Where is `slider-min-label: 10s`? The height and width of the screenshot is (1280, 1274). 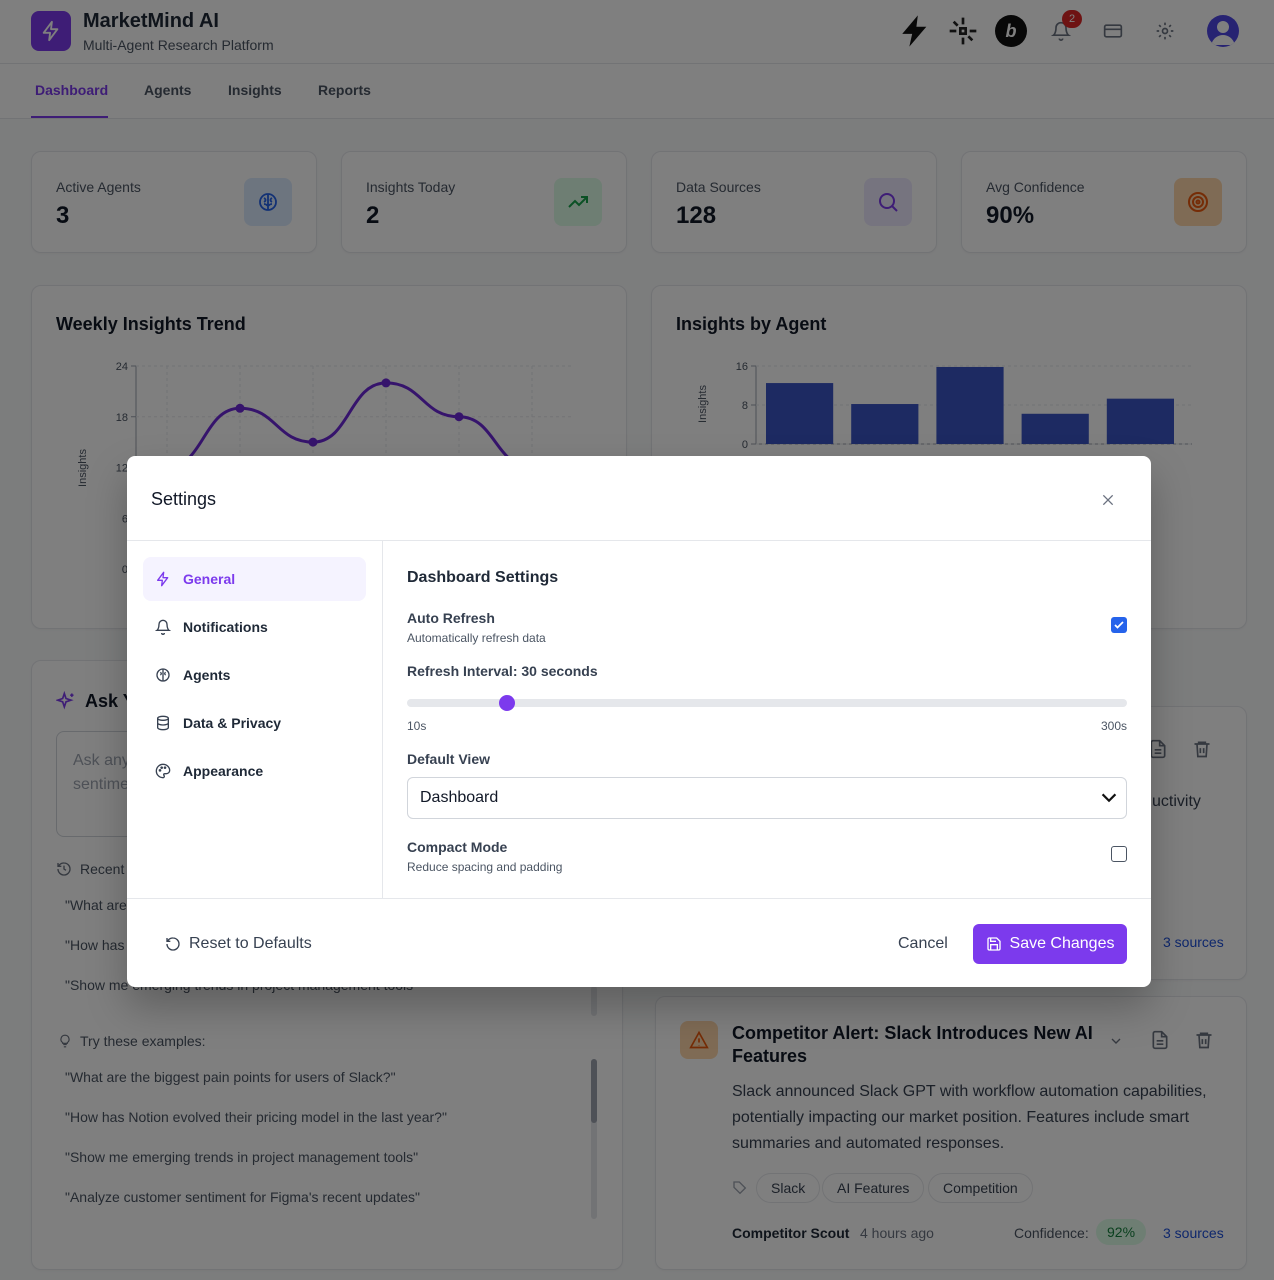
slider-min-label: 10s is located at coordinates (417, 726).